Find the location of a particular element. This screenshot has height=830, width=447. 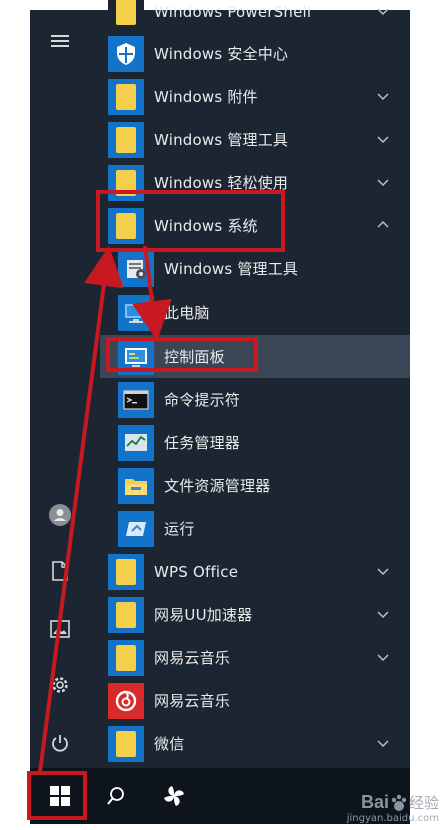

arrow-system-to-control-panel is located at coordinates (152, 293).